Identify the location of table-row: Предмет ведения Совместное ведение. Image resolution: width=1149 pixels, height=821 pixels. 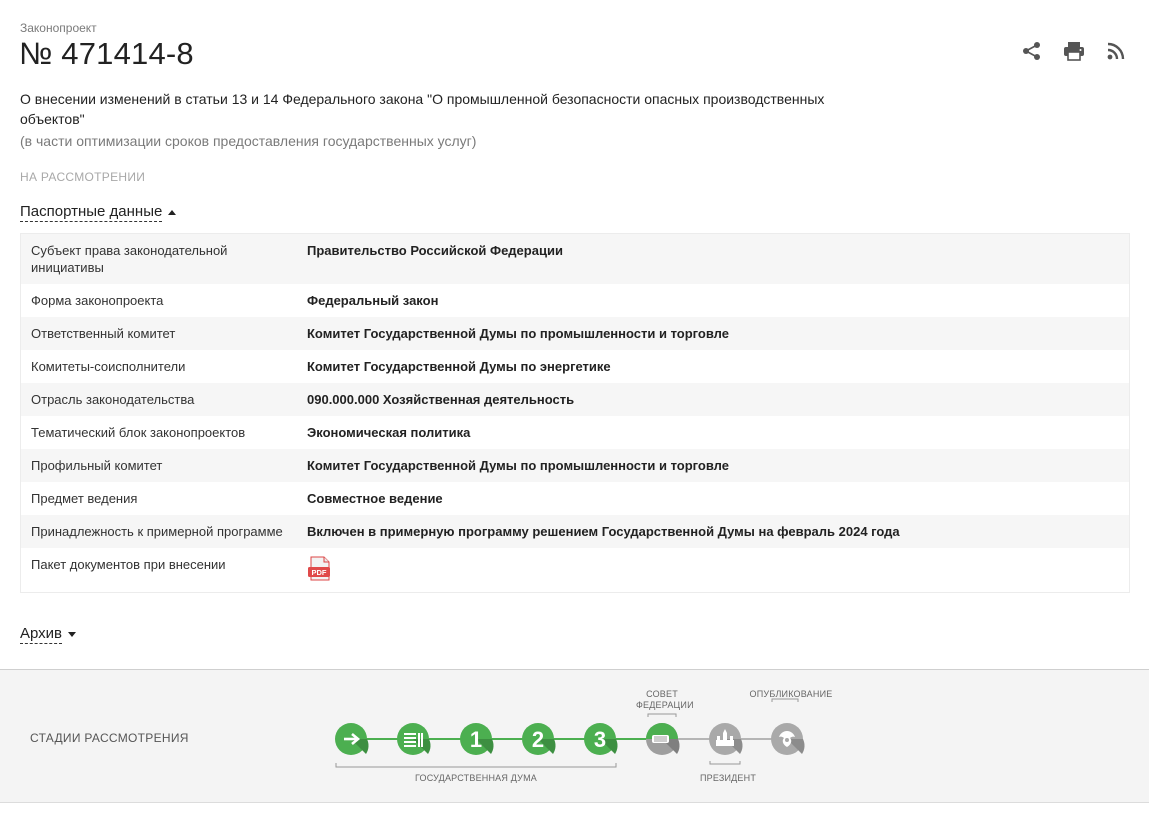
(575, 498).